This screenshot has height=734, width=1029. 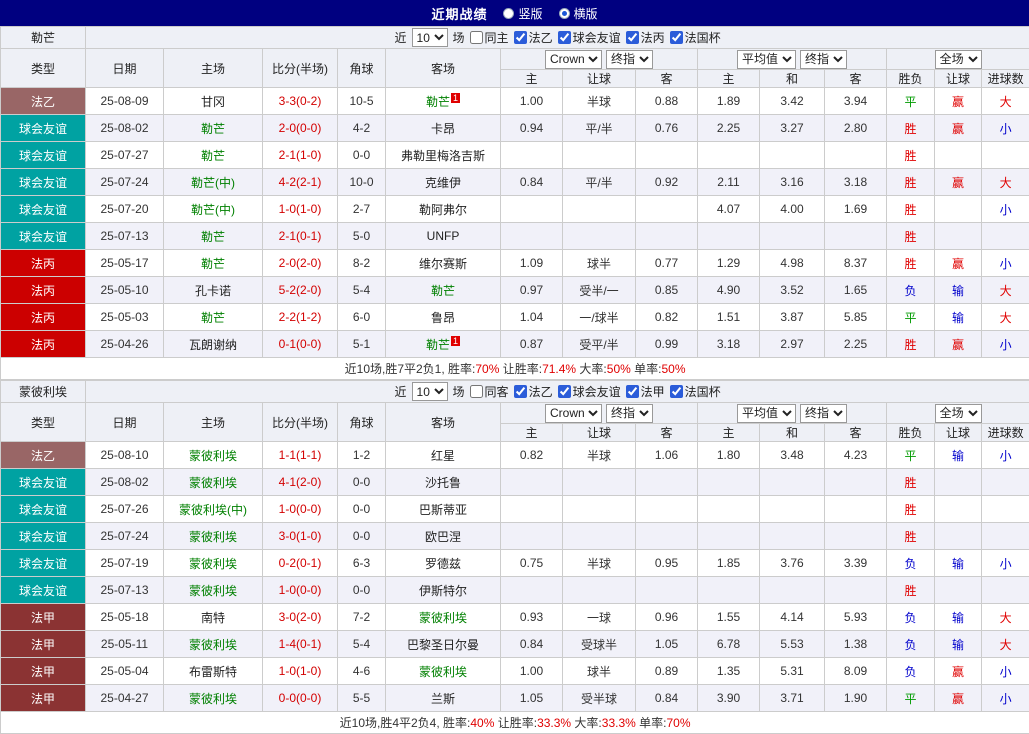 I want to click on away-team: 红星, so click(x=443, y=455).